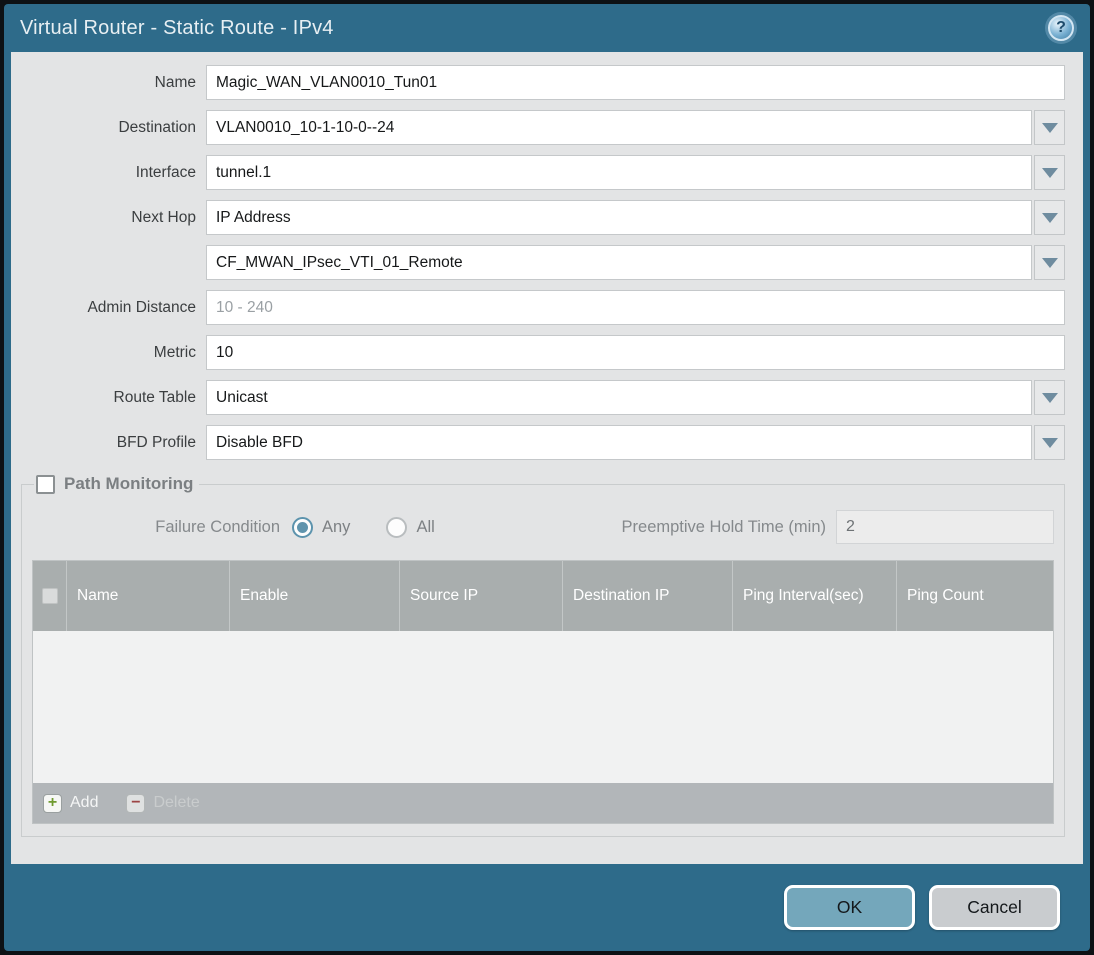 This screenshot has width=1094, height=955. I want to click on add-button-label: Add, so click(84, 802).